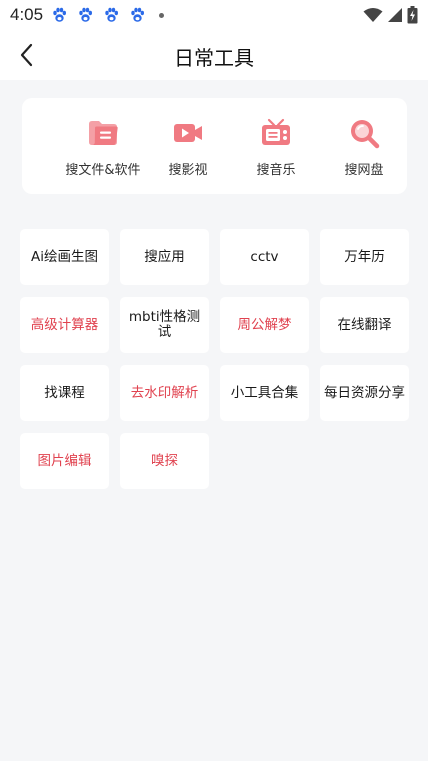 The width and height of the screenshot is (428, 761). I want to click on search-netdisk-button: 搜网盘, so click(364, 149).